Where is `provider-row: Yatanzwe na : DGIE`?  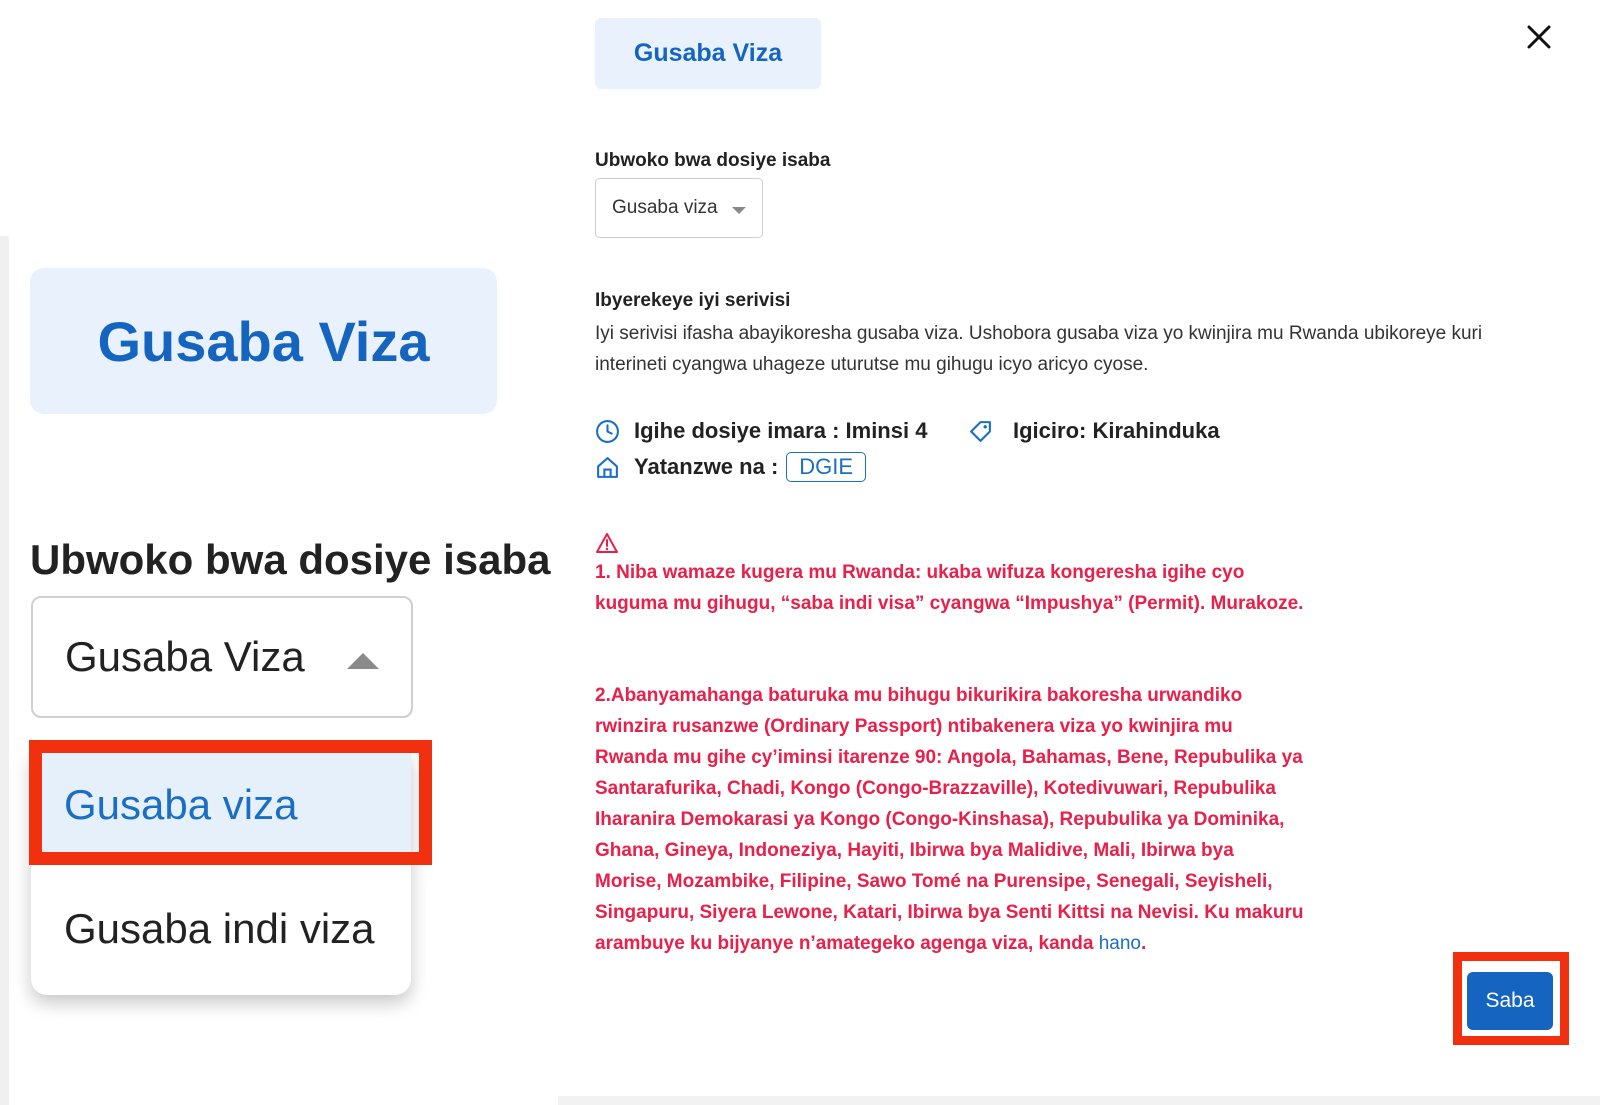
provider-row: Yatanzwe na : DGIE is located at coordinates (731, 467).